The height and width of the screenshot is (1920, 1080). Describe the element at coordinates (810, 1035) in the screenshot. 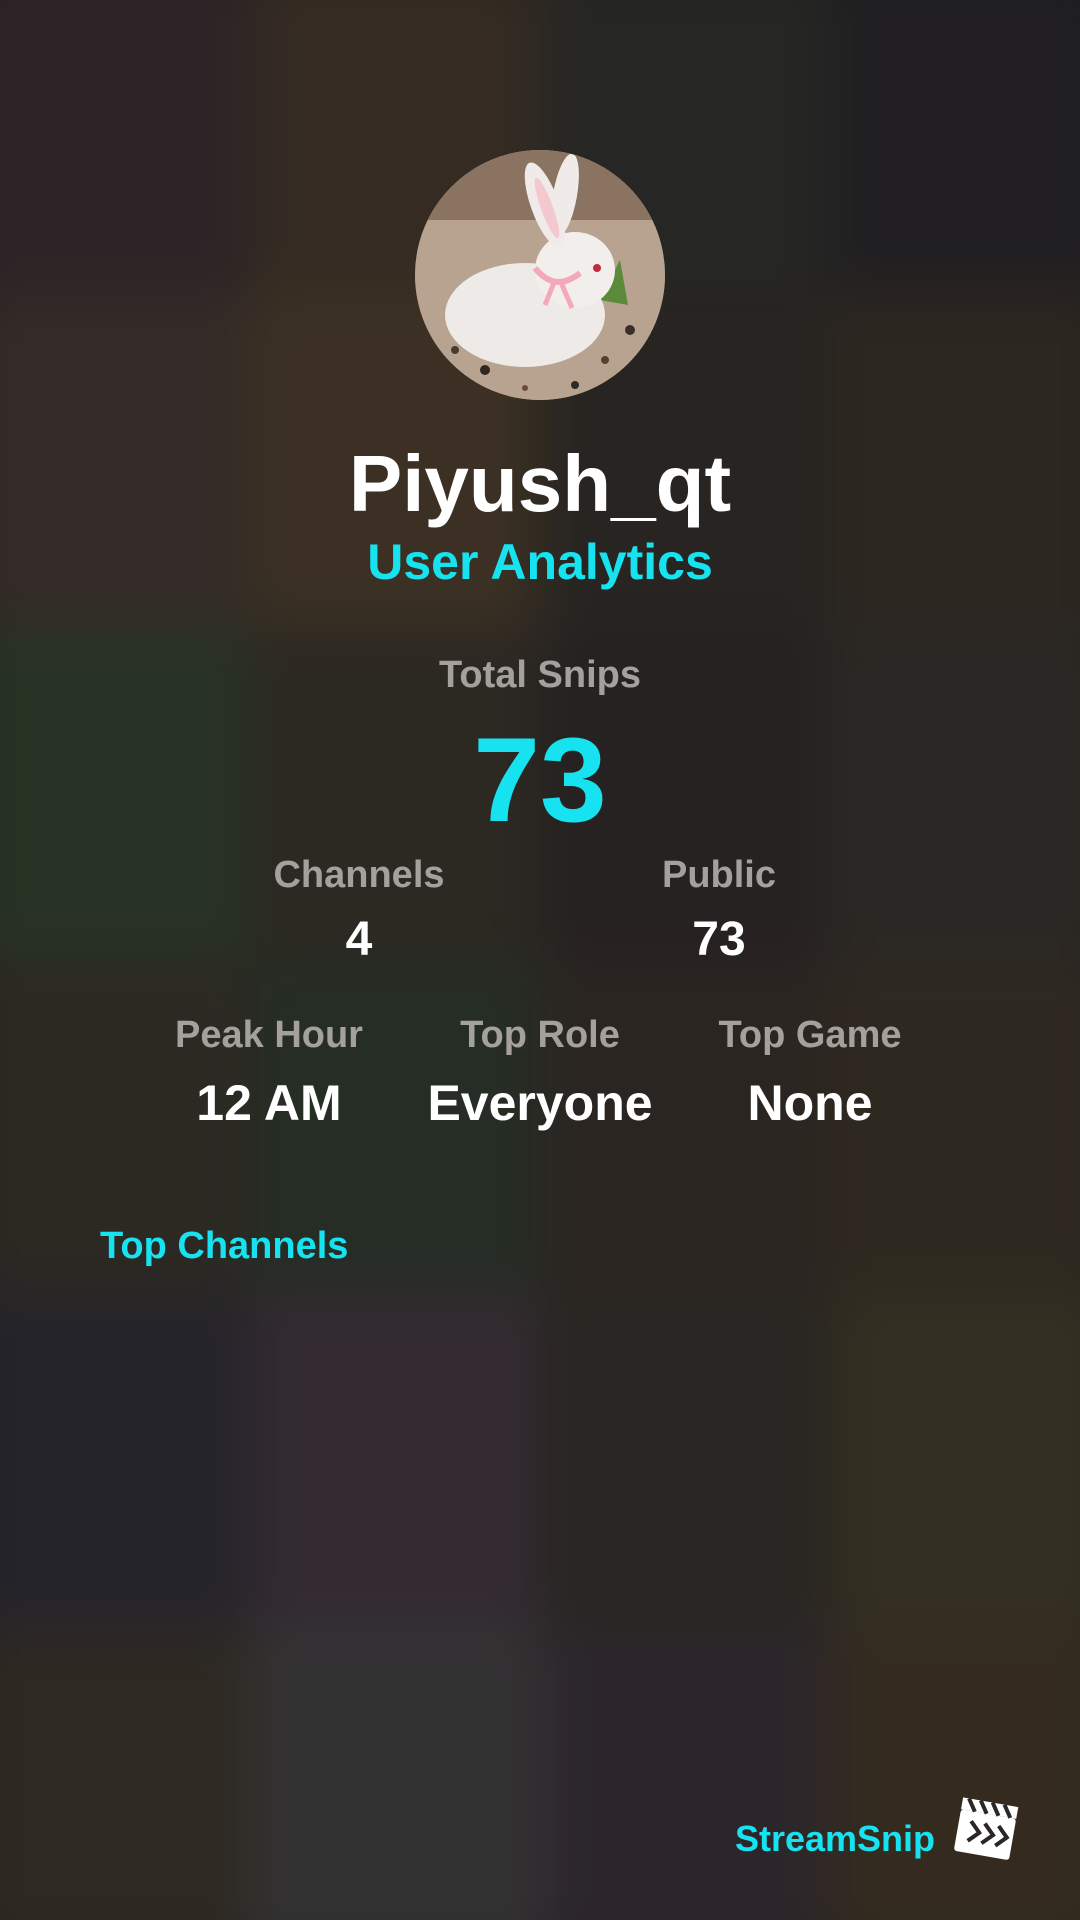

I see `top-game-label: Top Game` at that location.